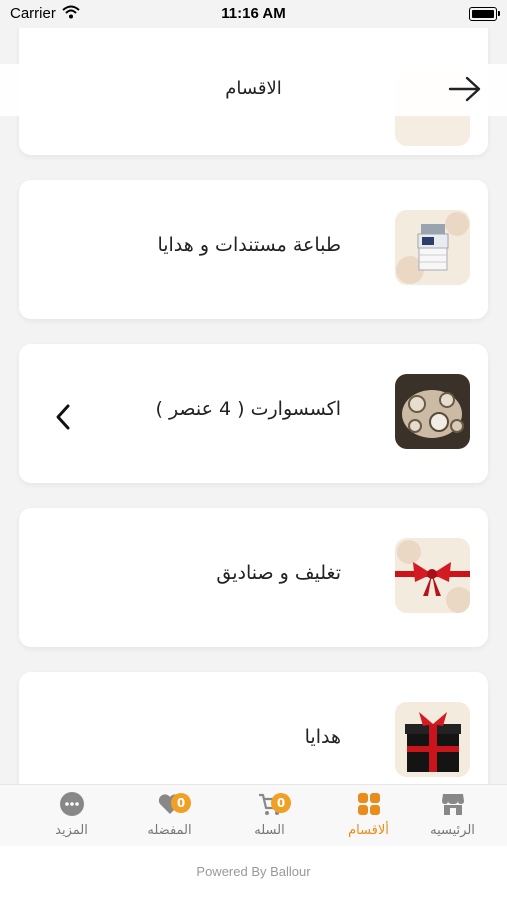  What do you see at coordinates (465, 89) in the screenshot?
I see `arrow-right-icon` at bounding box center [465, 89].